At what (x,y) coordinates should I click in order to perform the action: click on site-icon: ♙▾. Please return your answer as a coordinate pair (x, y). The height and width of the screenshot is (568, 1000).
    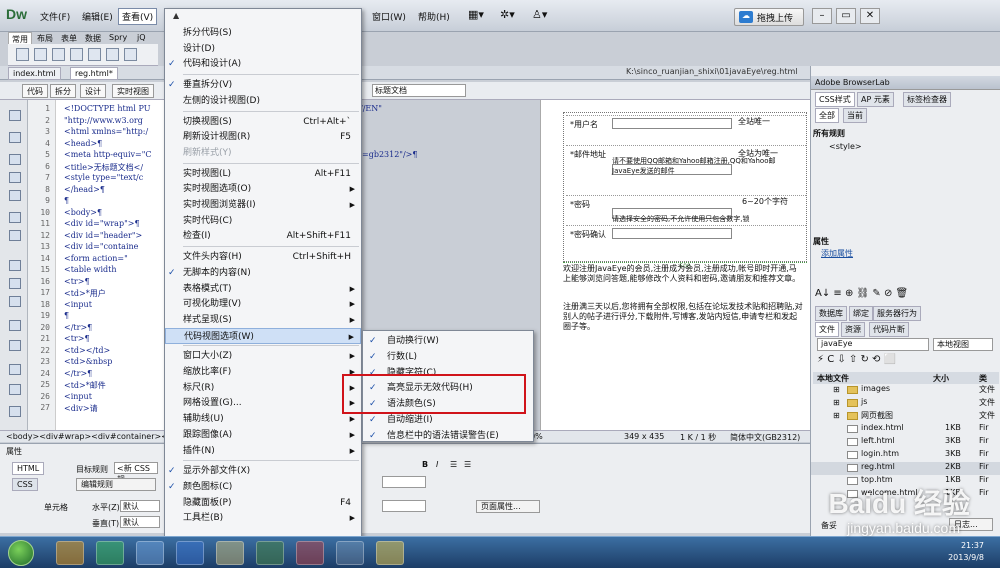
    Looking at the image, I should click on (539, 14).